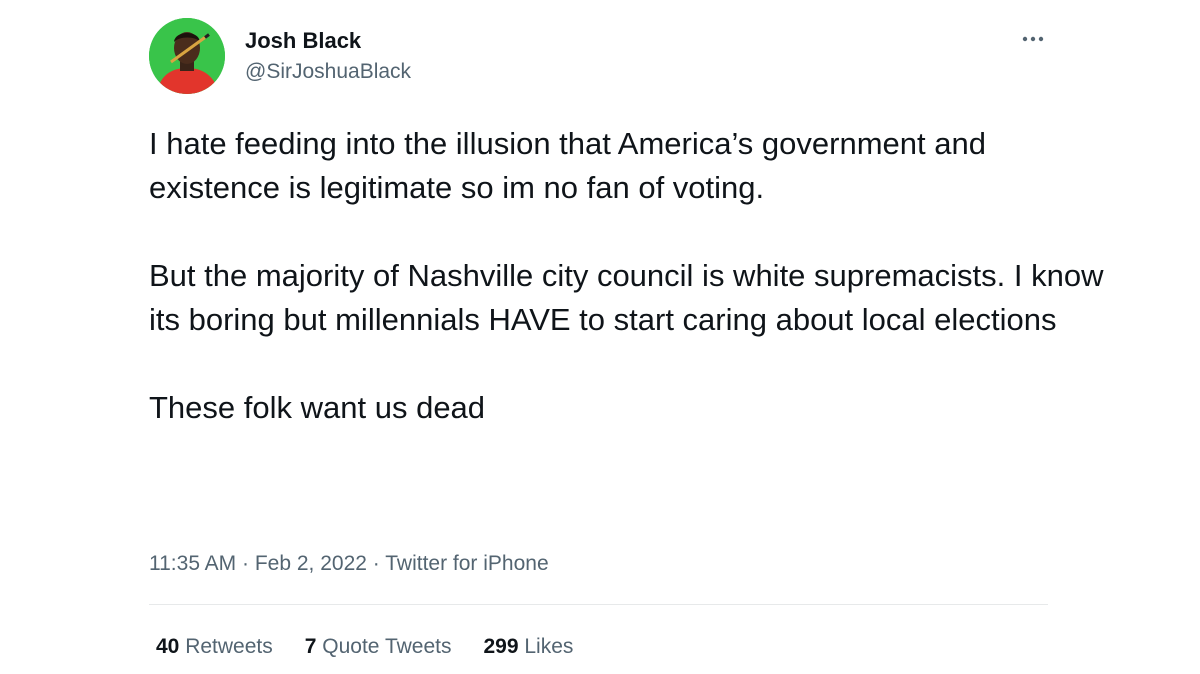 This screenshot has height=674, width=1200. I want to click on quote-tweets-count: 7, so click(310, 646).